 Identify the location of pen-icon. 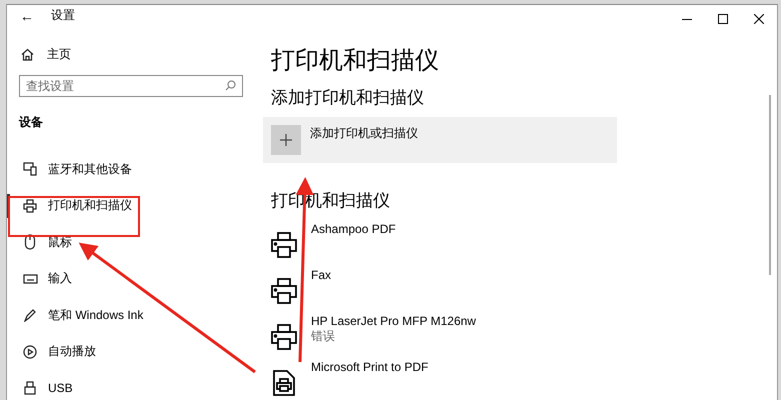
(30, 315).